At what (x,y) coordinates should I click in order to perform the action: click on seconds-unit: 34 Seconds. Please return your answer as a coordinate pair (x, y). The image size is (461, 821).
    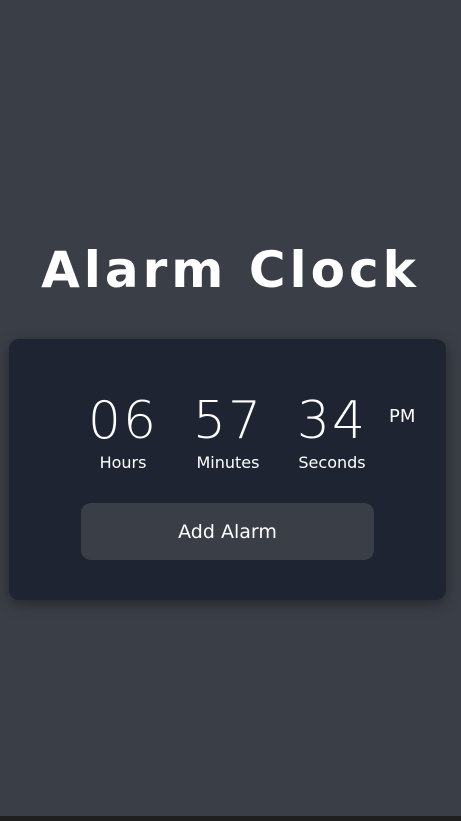
    Looking at the image, I should click on (332, 433).